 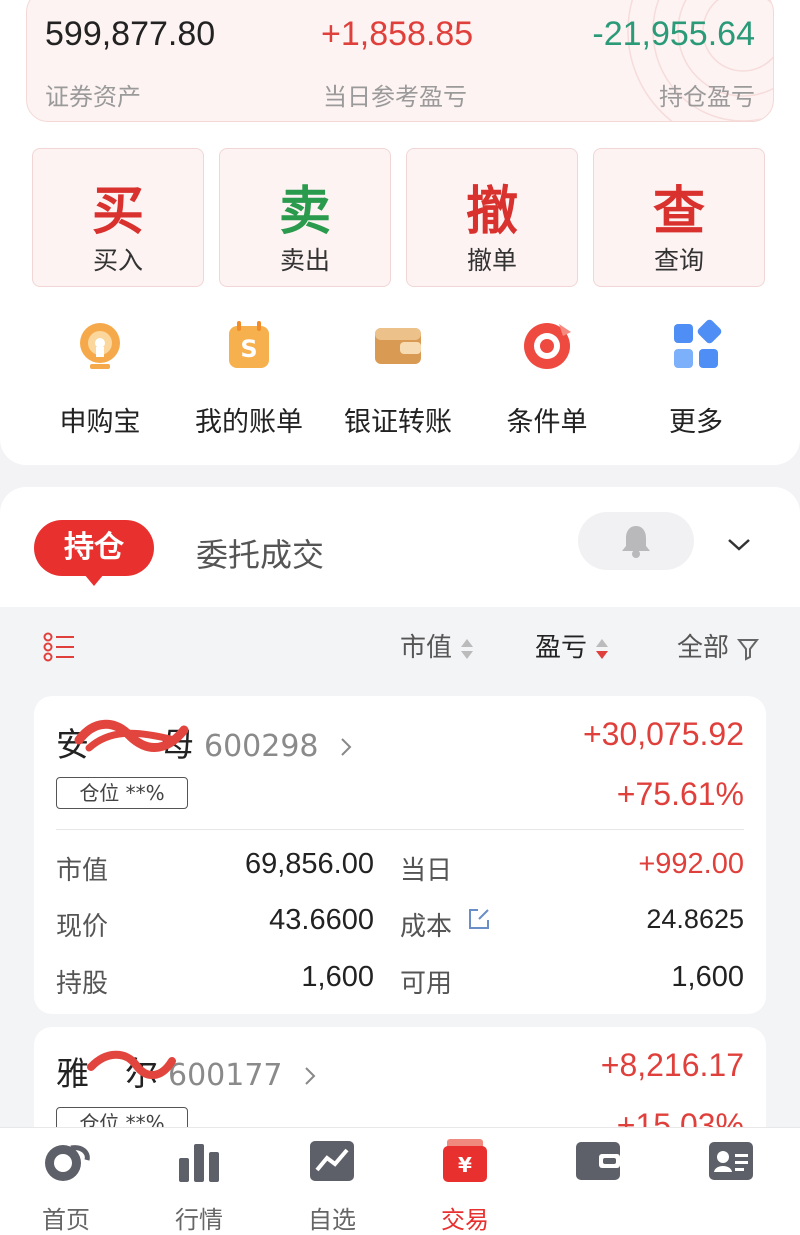 I want to click on buy-char: 买, so click(x=117, y=212).